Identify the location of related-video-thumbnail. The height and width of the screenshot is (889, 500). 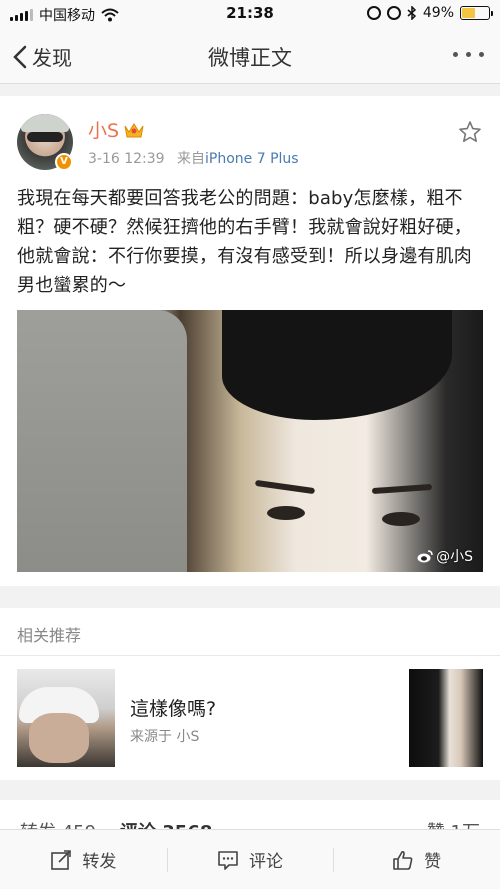
(446, 718).